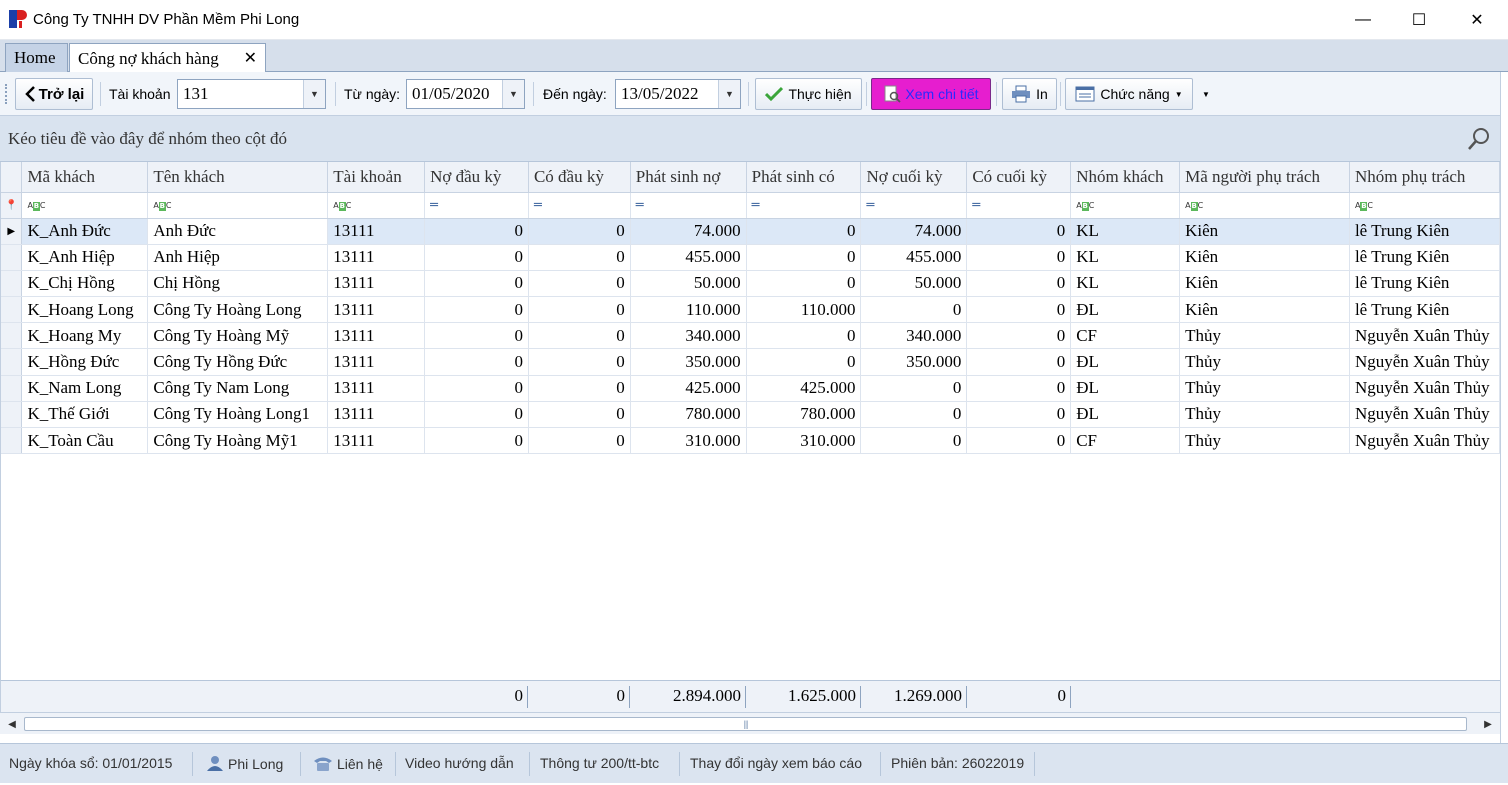  What do you see at coordinates (238, 388) in the screenshot?
I see `table-cell: Công Ty Nam Long` at bounding box center [238, 388].